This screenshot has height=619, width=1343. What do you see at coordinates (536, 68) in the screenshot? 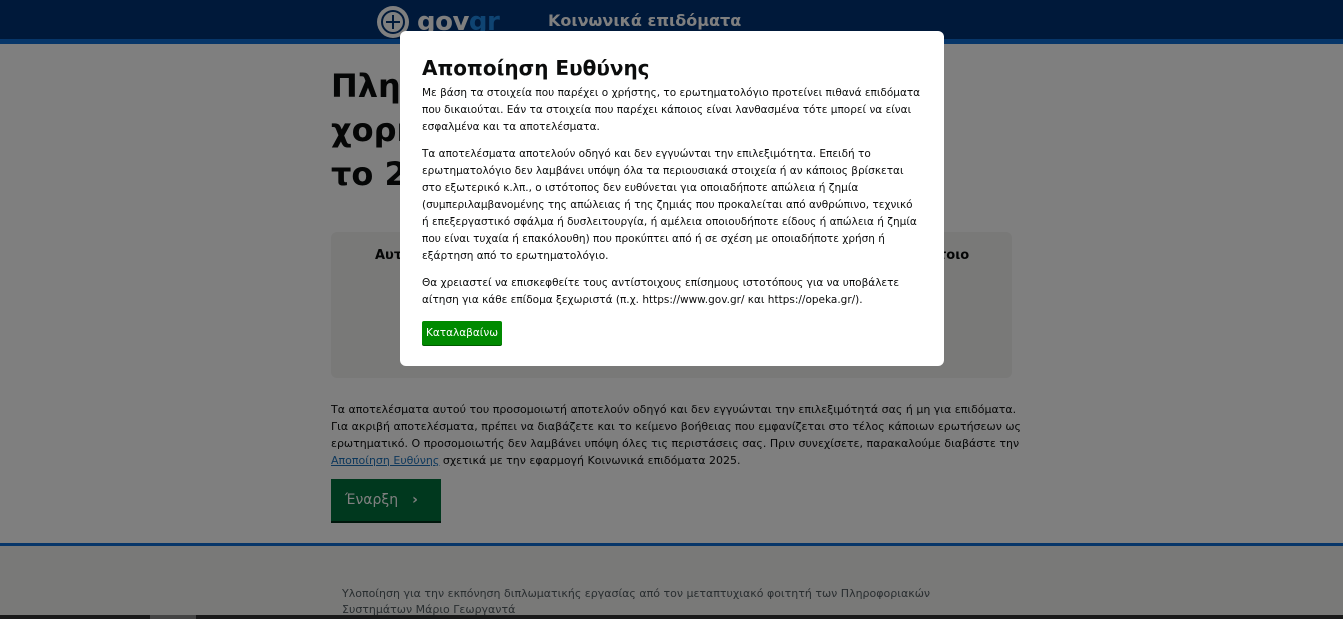
I see `modal-title: Αποποίηση Ευθύνης` at bounding box center [536, 68].